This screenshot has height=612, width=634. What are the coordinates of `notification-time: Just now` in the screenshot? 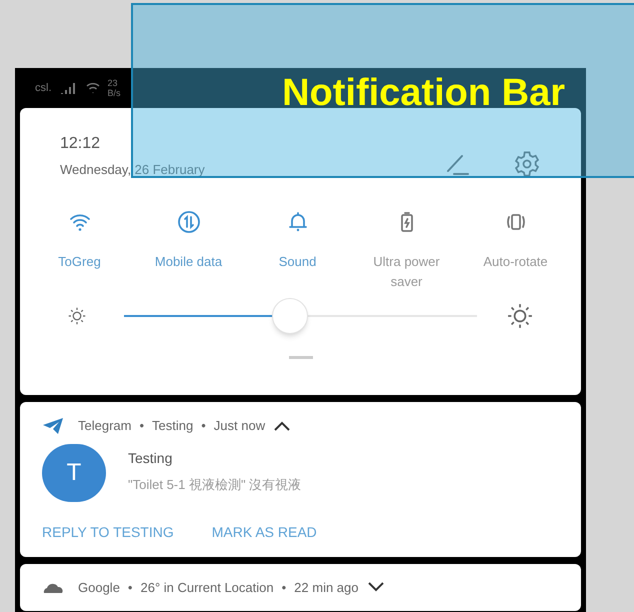 It's located at (240, 426).